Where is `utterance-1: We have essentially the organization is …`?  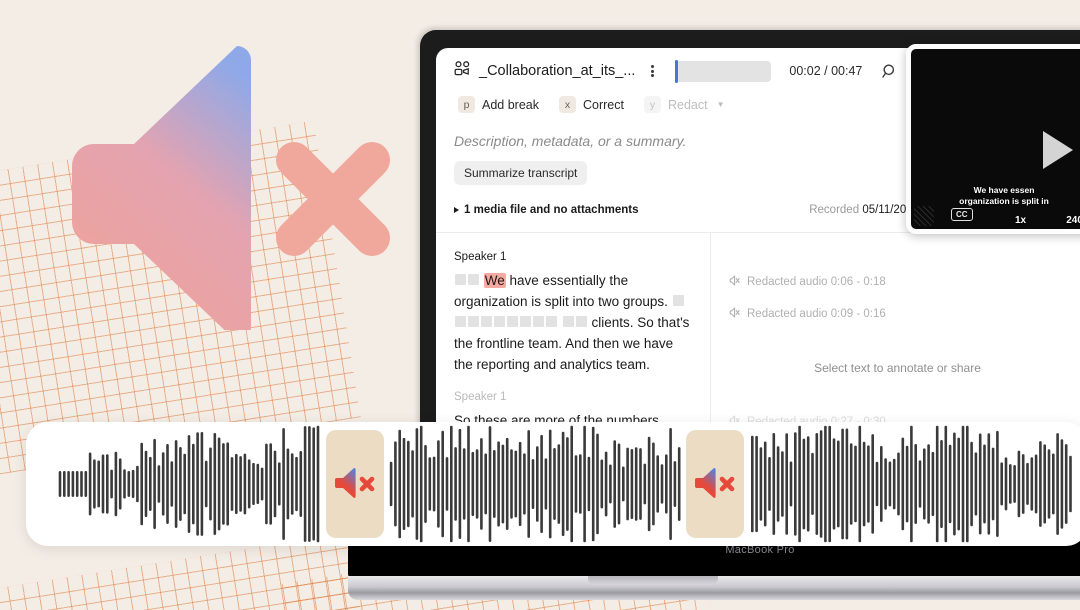 utterance-1: We have essentially the organization is … is located at coordinates (574, 322).